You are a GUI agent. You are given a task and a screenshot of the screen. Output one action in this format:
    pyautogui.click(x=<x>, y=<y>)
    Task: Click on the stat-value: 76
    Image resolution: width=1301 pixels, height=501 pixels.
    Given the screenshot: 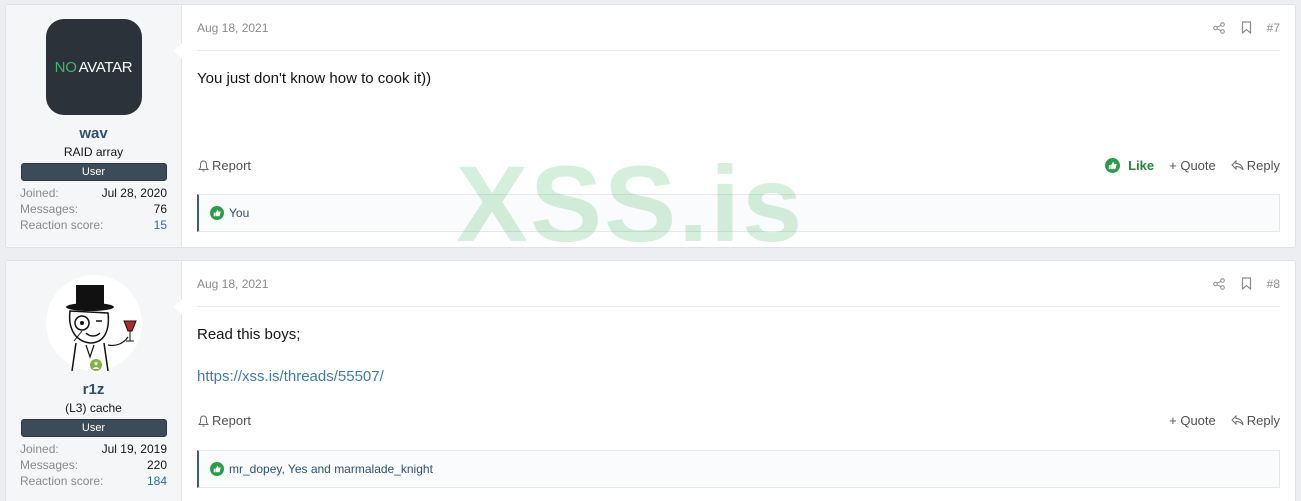 What is the action you would take?
    pyautogui.click(x=160, y=209)
    